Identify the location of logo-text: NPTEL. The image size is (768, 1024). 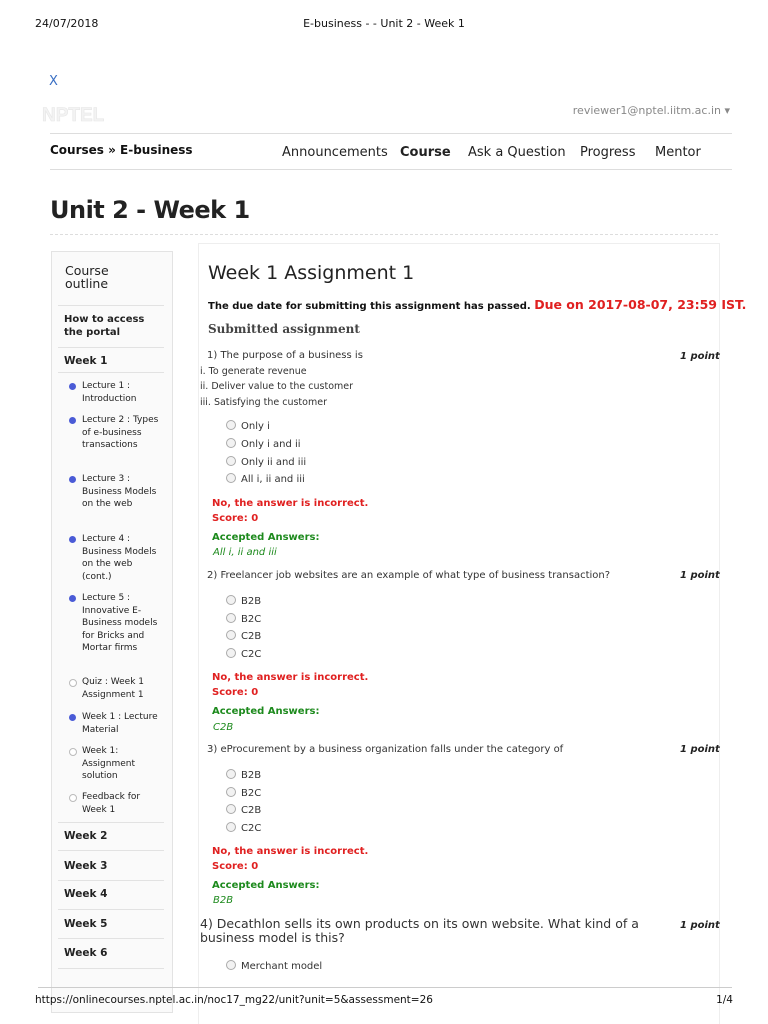
(73, 114).